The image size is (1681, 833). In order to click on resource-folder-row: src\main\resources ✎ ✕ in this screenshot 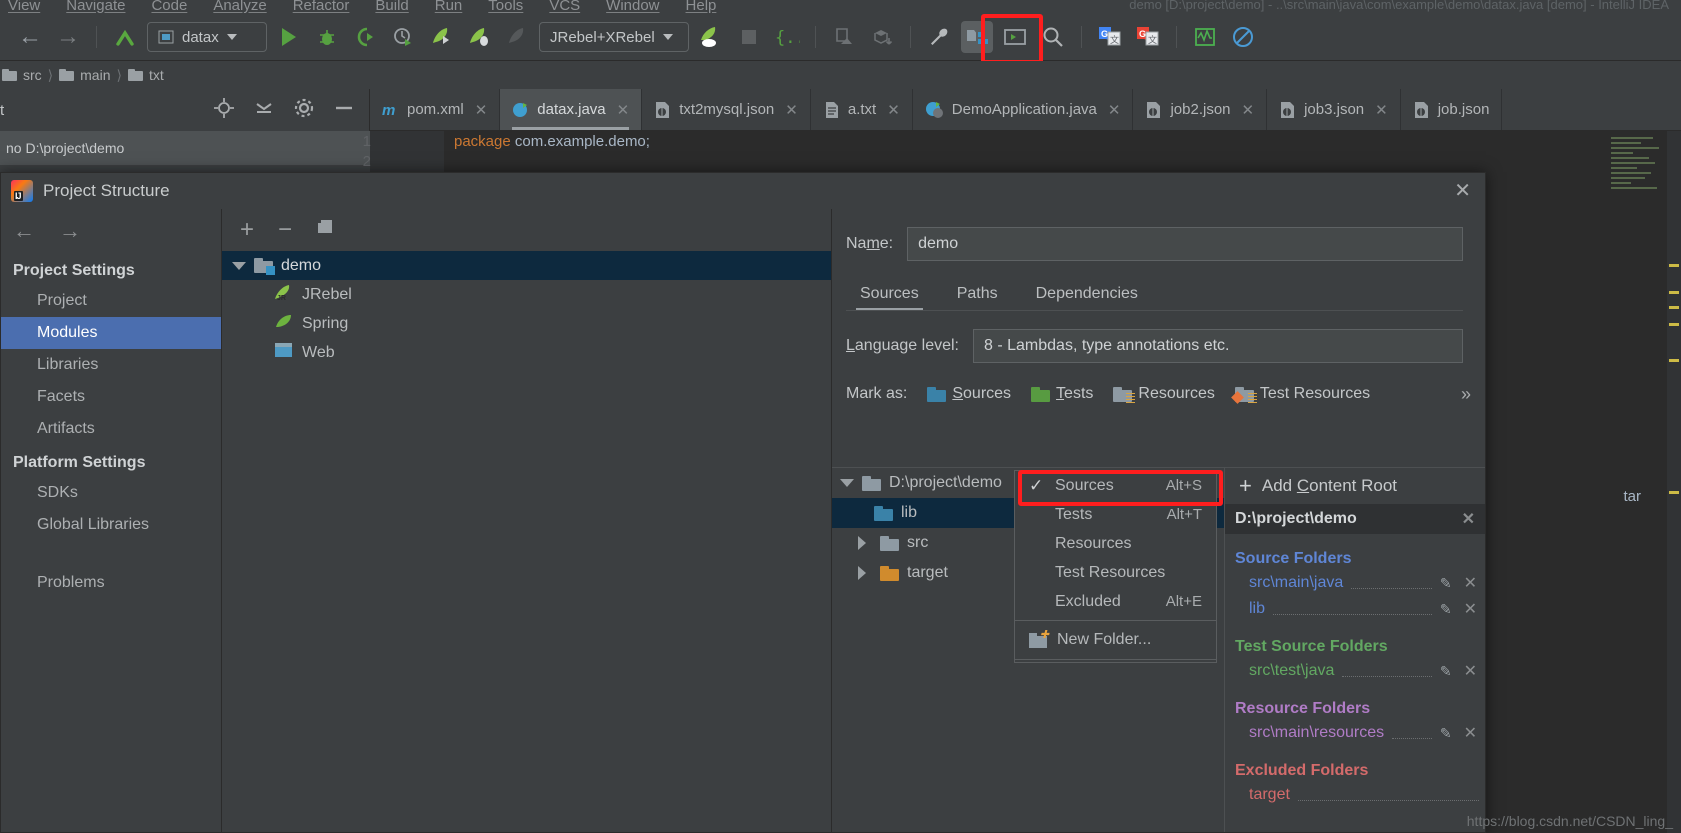, I will do `click(1355, 733)`.